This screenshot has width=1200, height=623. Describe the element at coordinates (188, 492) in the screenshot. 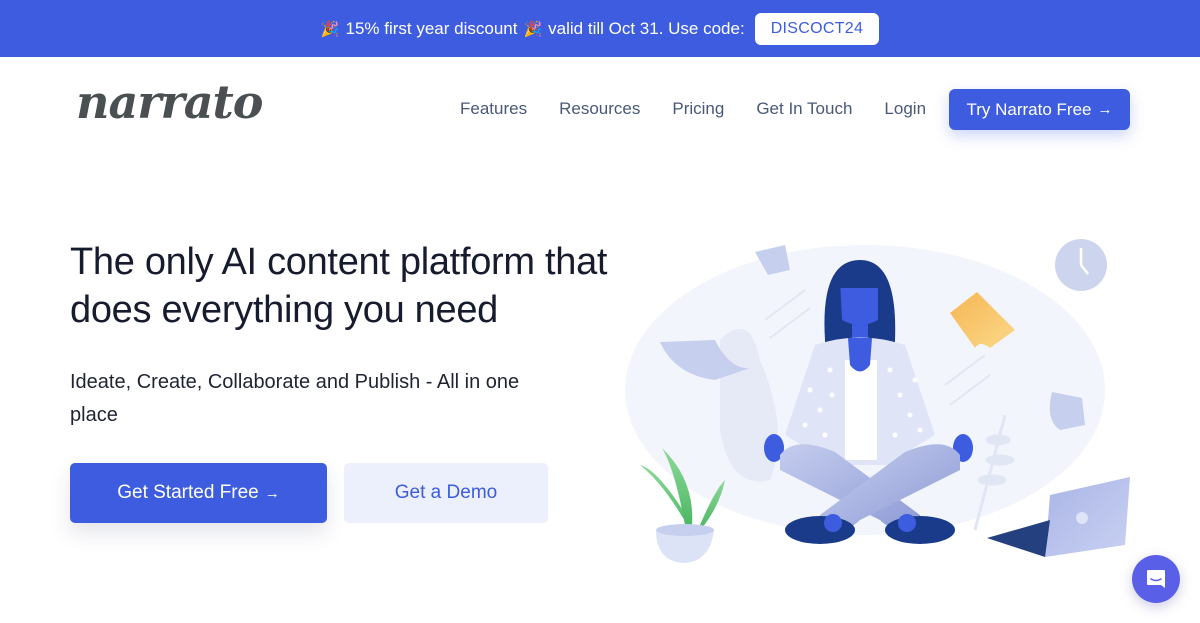

I see `get-started-free-label: Get Started Free` at that location.